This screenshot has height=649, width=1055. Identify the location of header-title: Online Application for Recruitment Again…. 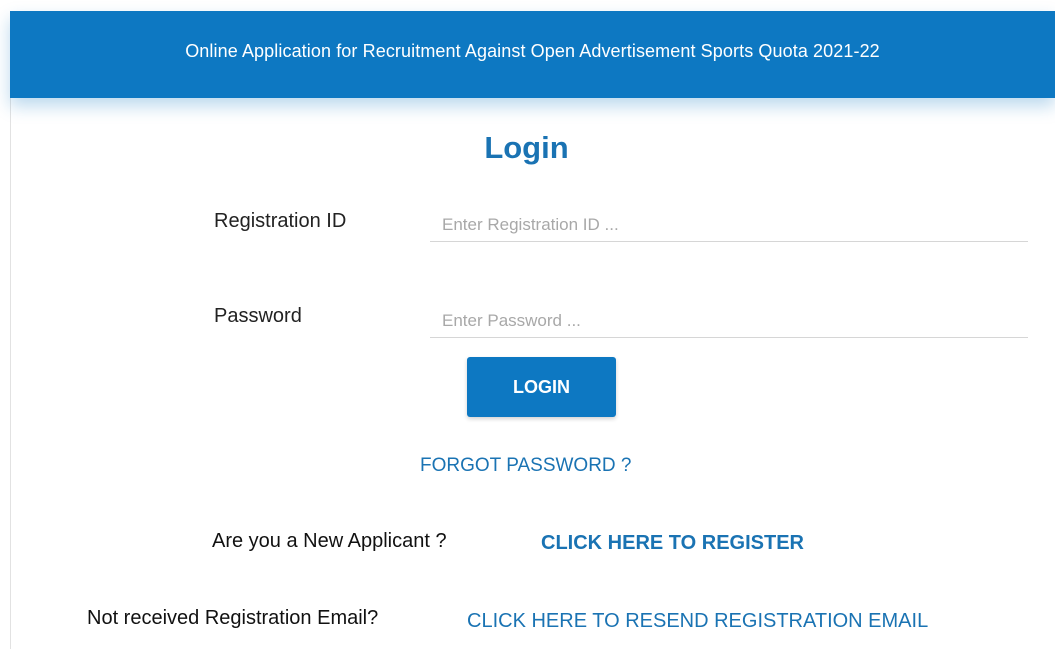
(532, 51).